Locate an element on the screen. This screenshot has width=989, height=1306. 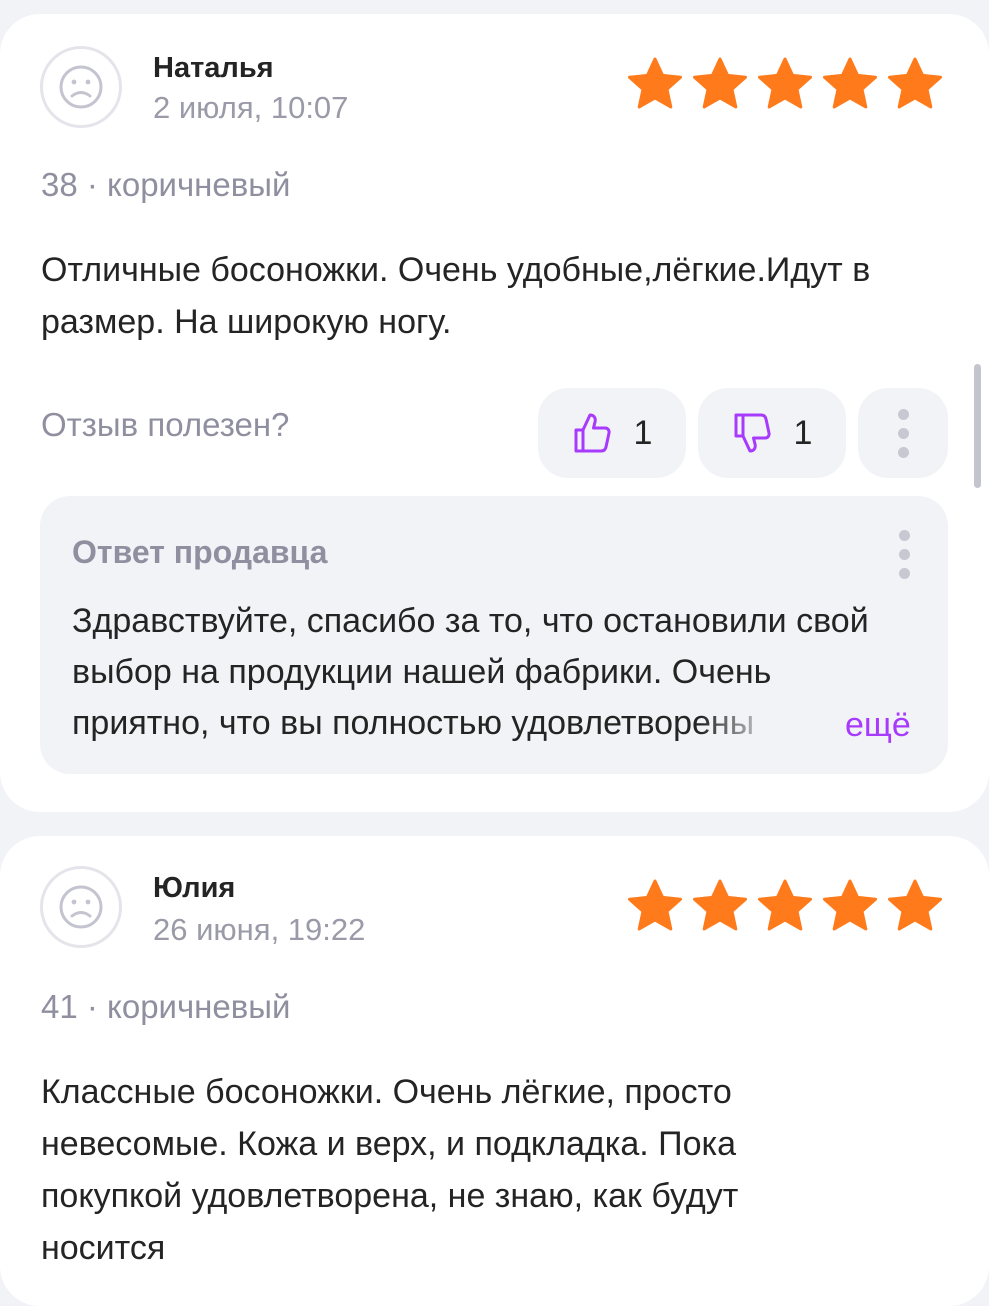
thumbs-up-icon is located at coordinates (592, 433).